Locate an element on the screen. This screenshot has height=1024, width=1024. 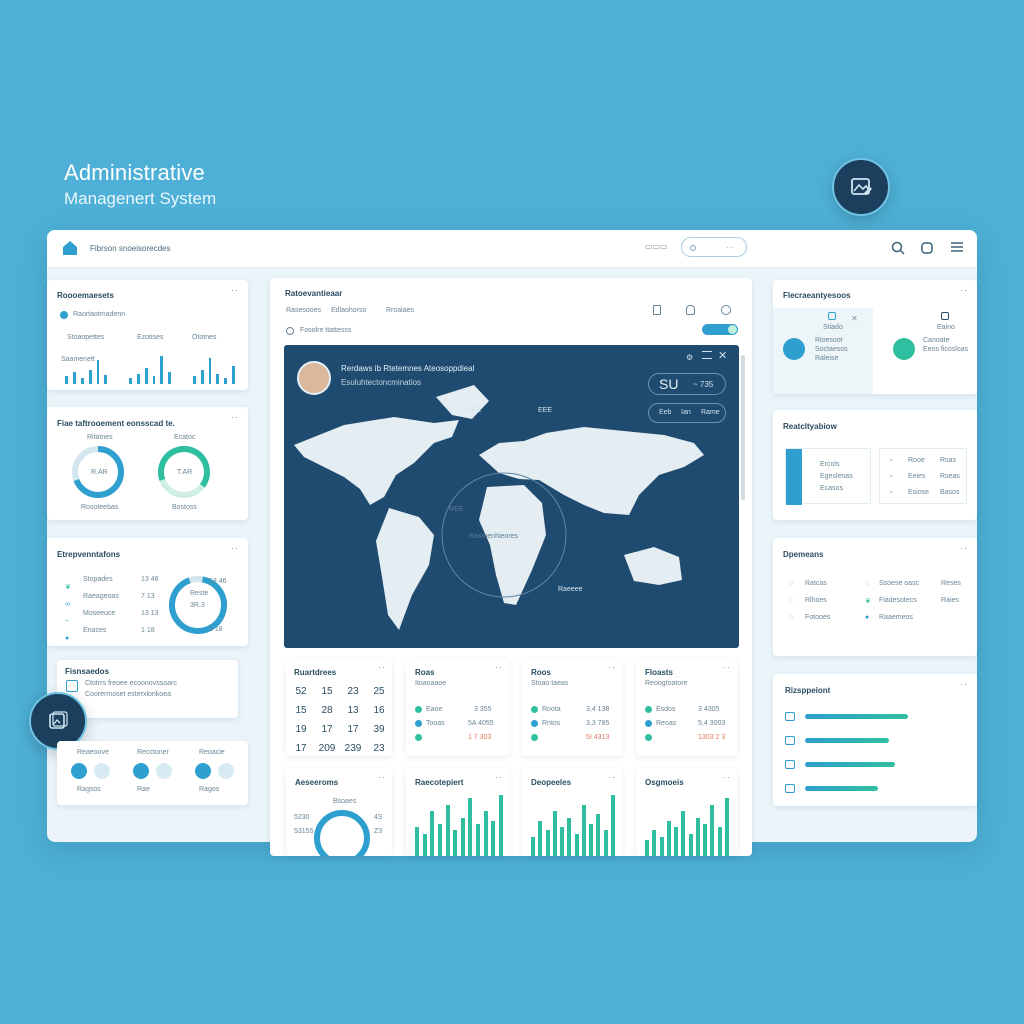
home-icon is located at coordinates (70, 250).